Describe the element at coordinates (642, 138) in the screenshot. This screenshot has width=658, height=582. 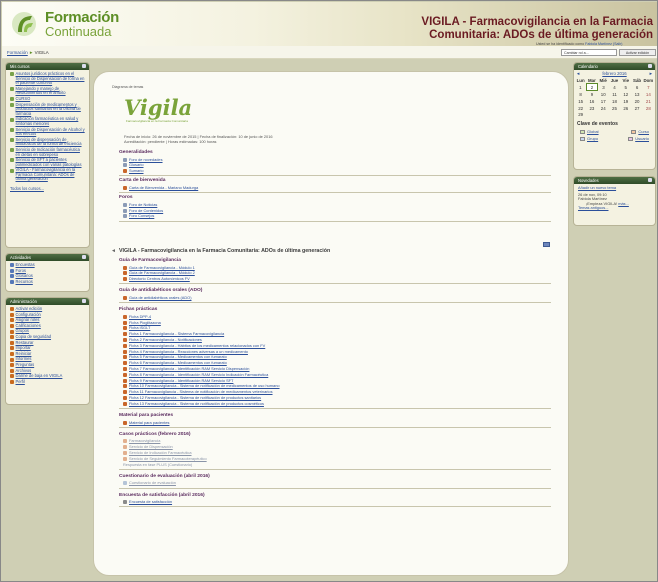
I see `event-key-label: Usuario` at that location.